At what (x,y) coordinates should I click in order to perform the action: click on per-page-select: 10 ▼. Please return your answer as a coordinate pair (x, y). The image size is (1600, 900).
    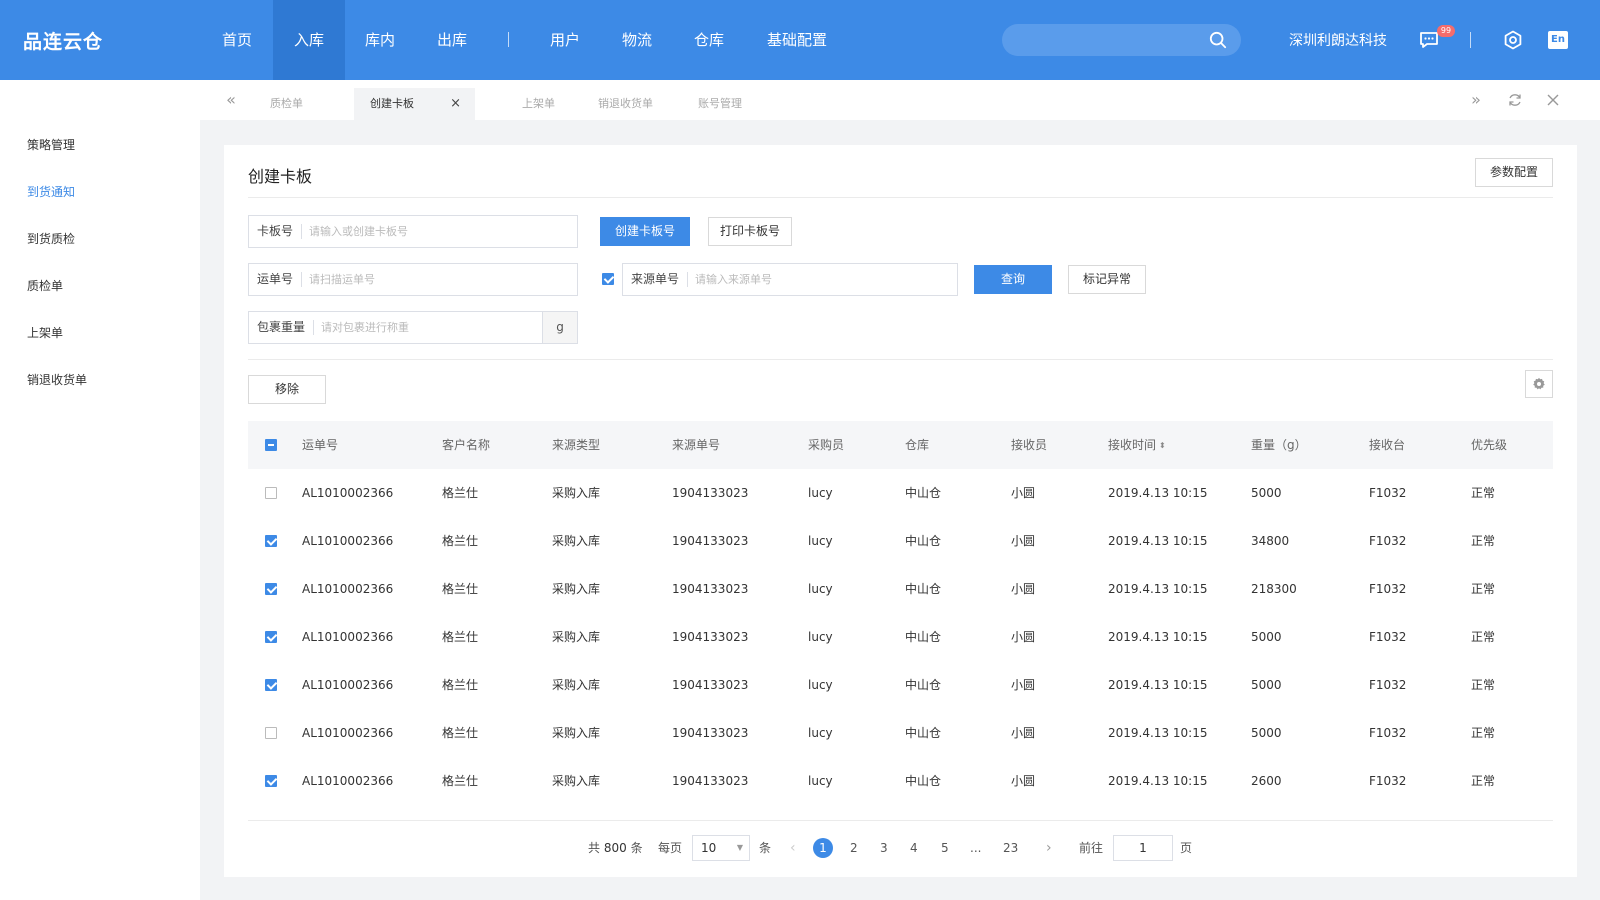
    Looking at the image, I should click on (721, 848).